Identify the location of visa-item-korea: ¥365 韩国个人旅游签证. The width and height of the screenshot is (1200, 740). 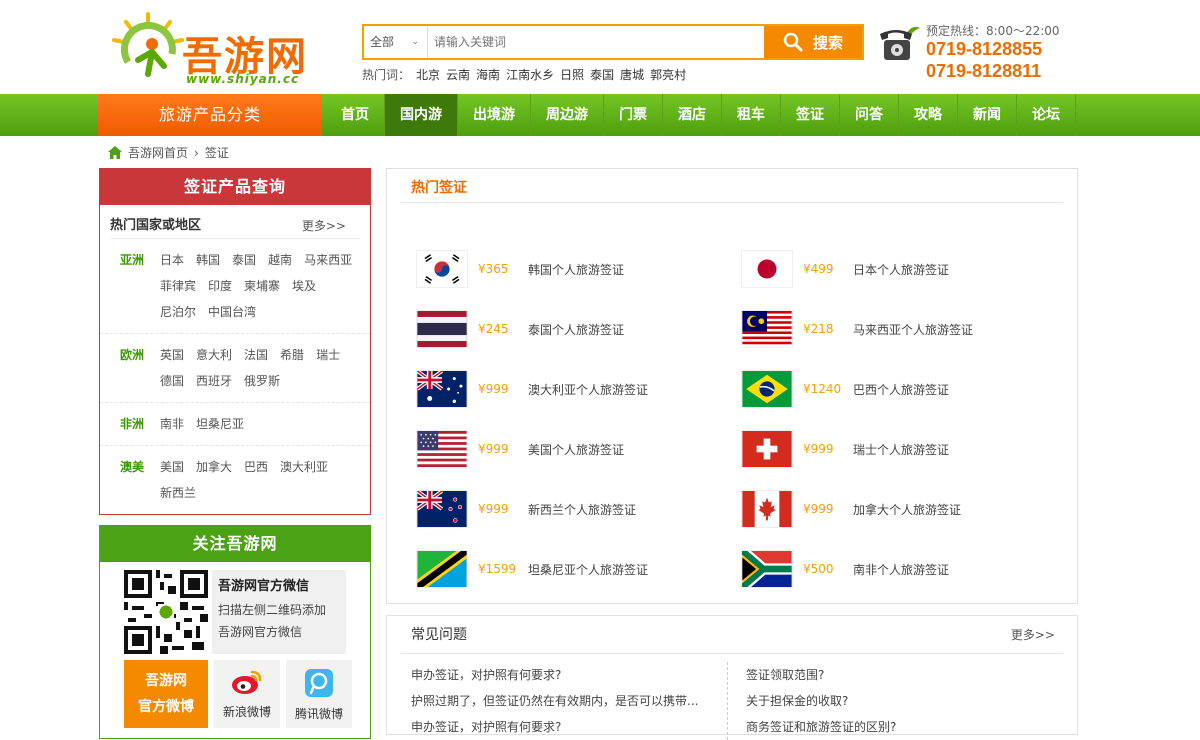
(576, 269).